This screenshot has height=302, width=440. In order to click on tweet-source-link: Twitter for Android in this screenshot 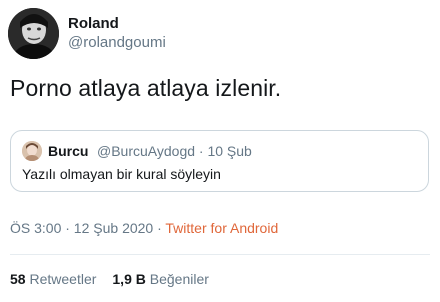, I will do `click(221, 228)`.